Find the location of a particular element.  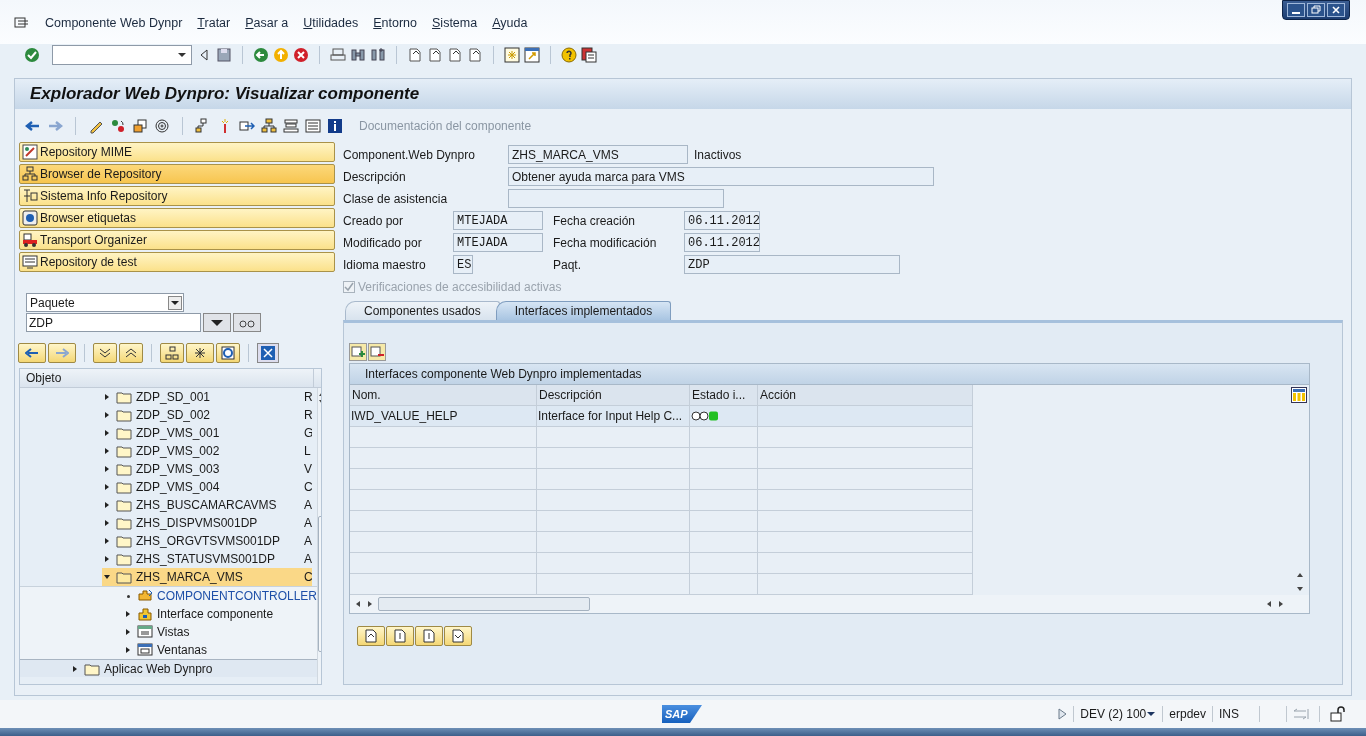

activate-icon is located at coordinates (118, 125).